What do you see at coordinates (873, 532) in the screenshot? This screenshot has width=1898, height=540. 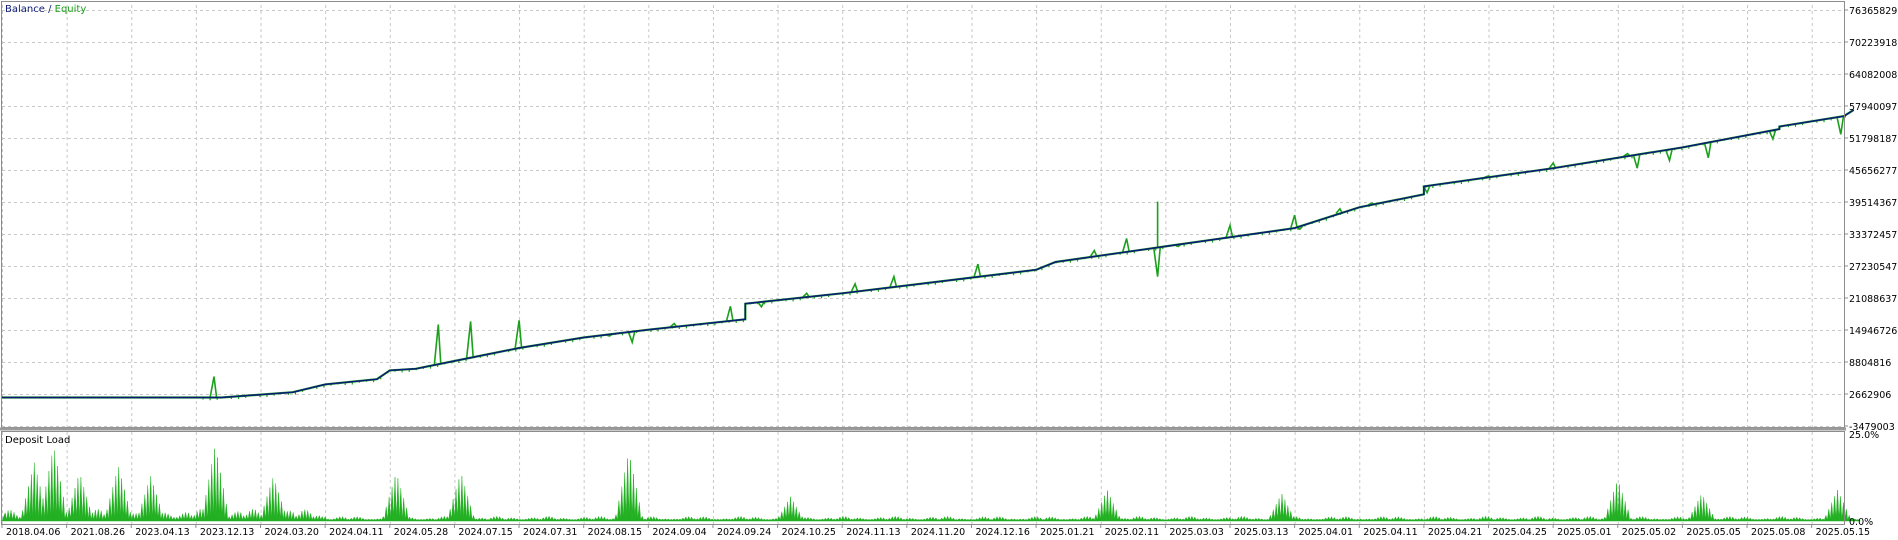 I see `x-tick-label: 2024.11.13` at bounding box center [873, 532].